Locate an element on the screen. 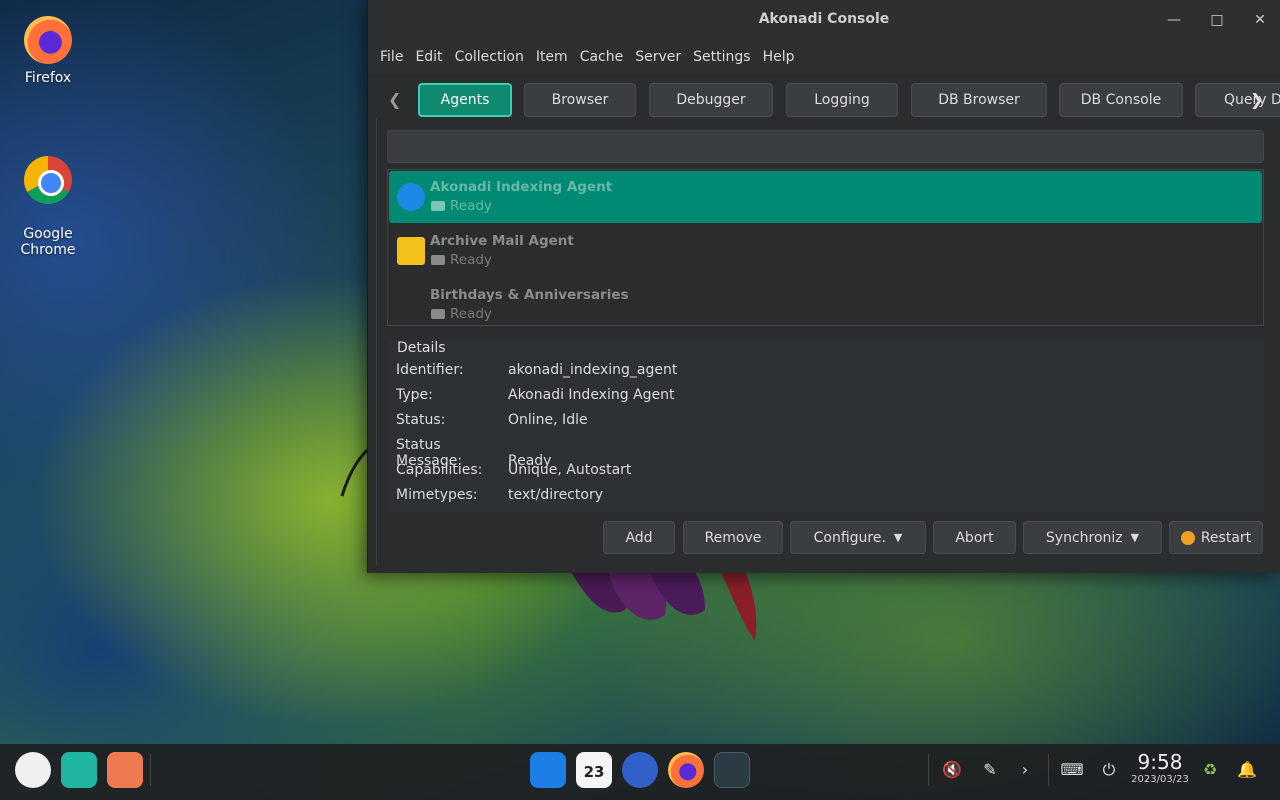 The width and height of the screenshot is (1280, 800). desktop-icon-label: Google Chrome is located at coordinates (48, 242).